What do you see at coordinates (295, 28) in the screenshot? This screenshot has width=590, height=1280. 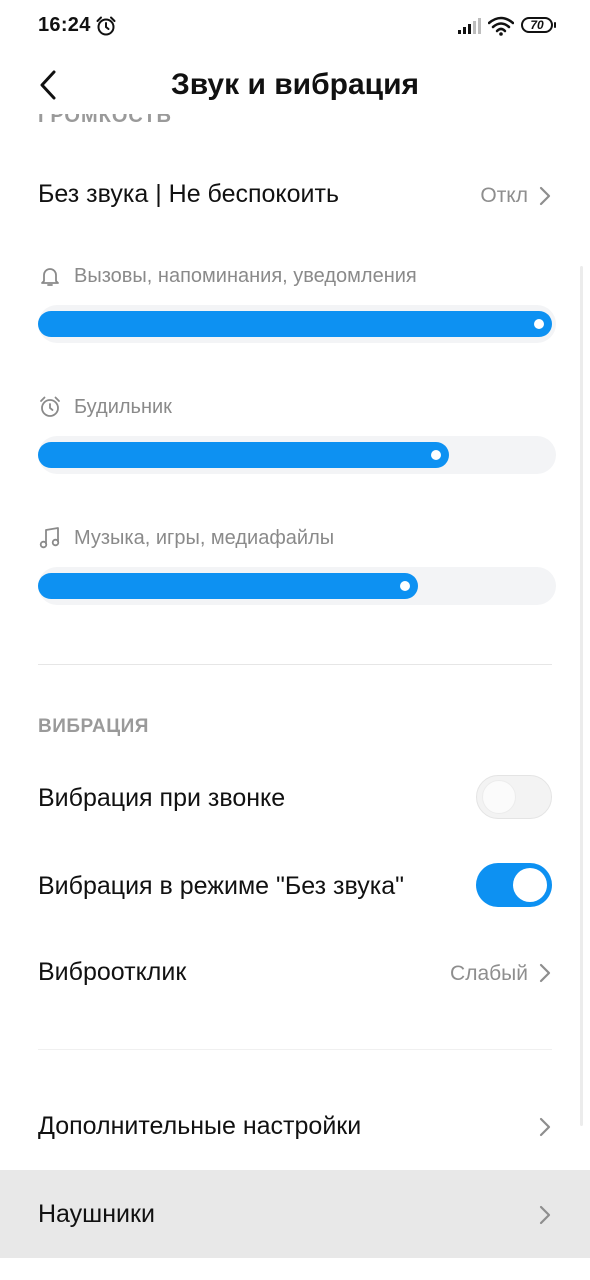 I see `status-bar: 16:24 70` at bounding box center [295, 28].